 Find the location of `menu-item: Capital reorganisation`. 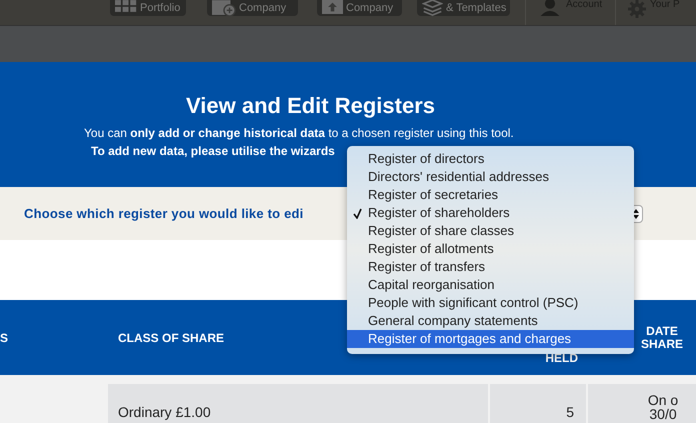

menu-item: Capital reorganisation is located at coordinates (490, 285).